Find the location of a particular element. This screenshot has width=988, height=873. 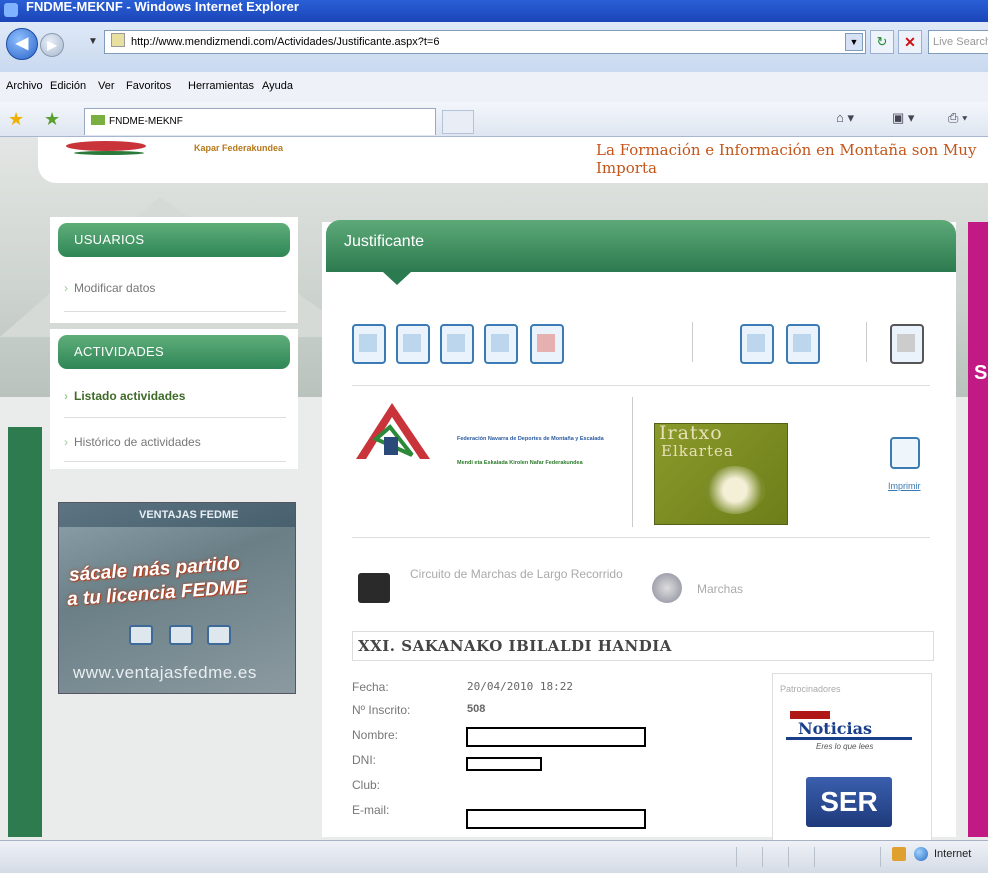

back-button: ◀ is located at coordinates (22, 44).